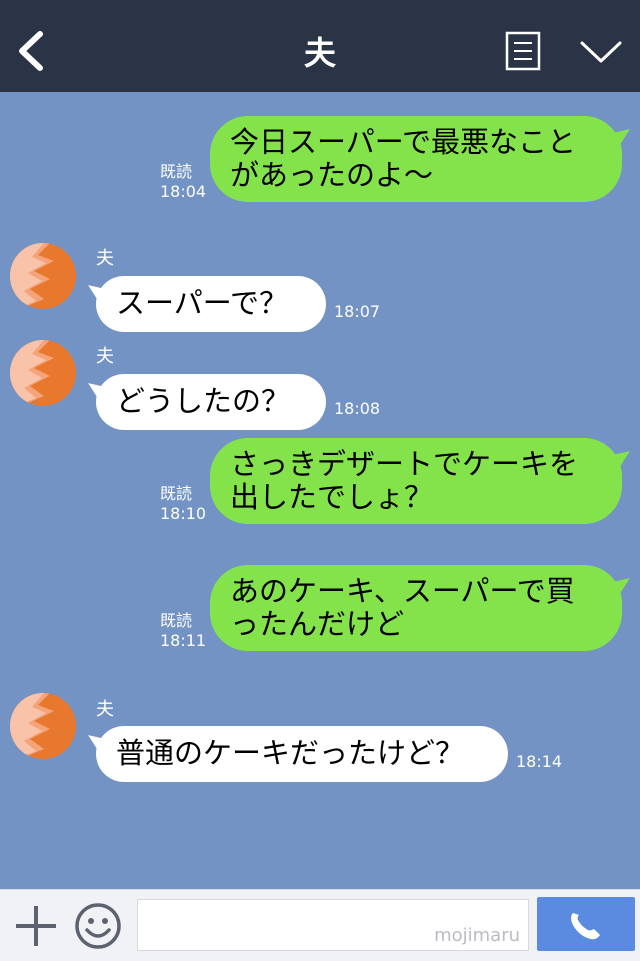  What do you see at coordinates (211, 304) in the screenshot?
I see `message-bubble-incoming: スーパーで？` at bounding box center [211, 304].